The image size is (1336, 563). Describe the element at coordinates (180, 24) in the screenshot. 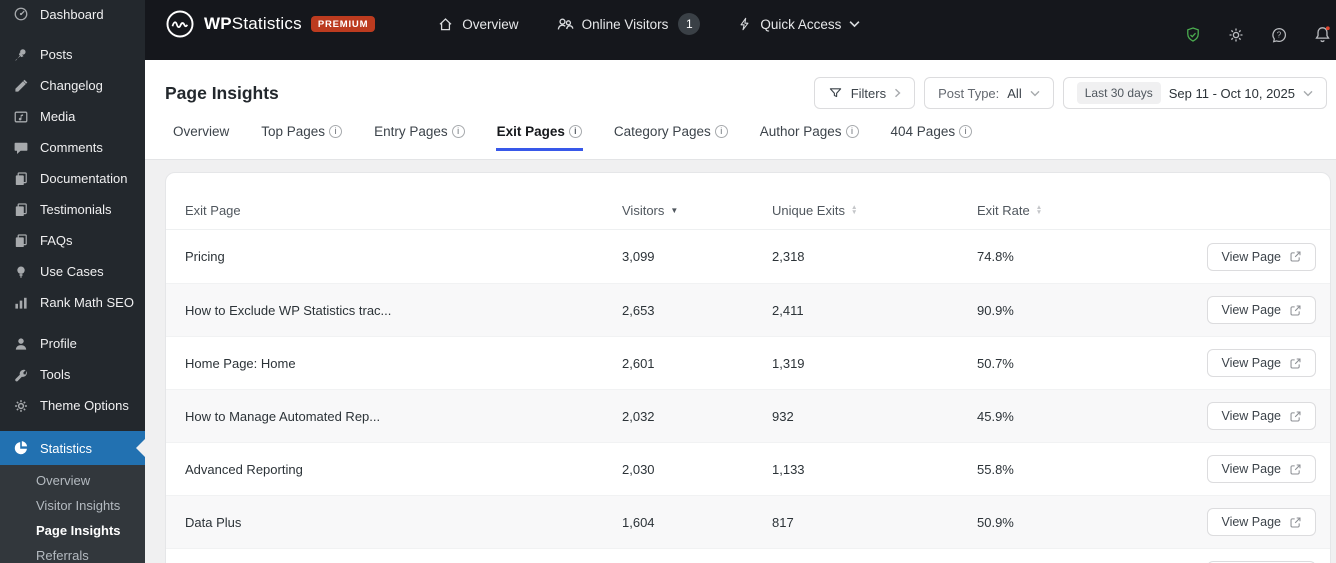

I see `wp-statistics-logo-mark-icon` at that location.